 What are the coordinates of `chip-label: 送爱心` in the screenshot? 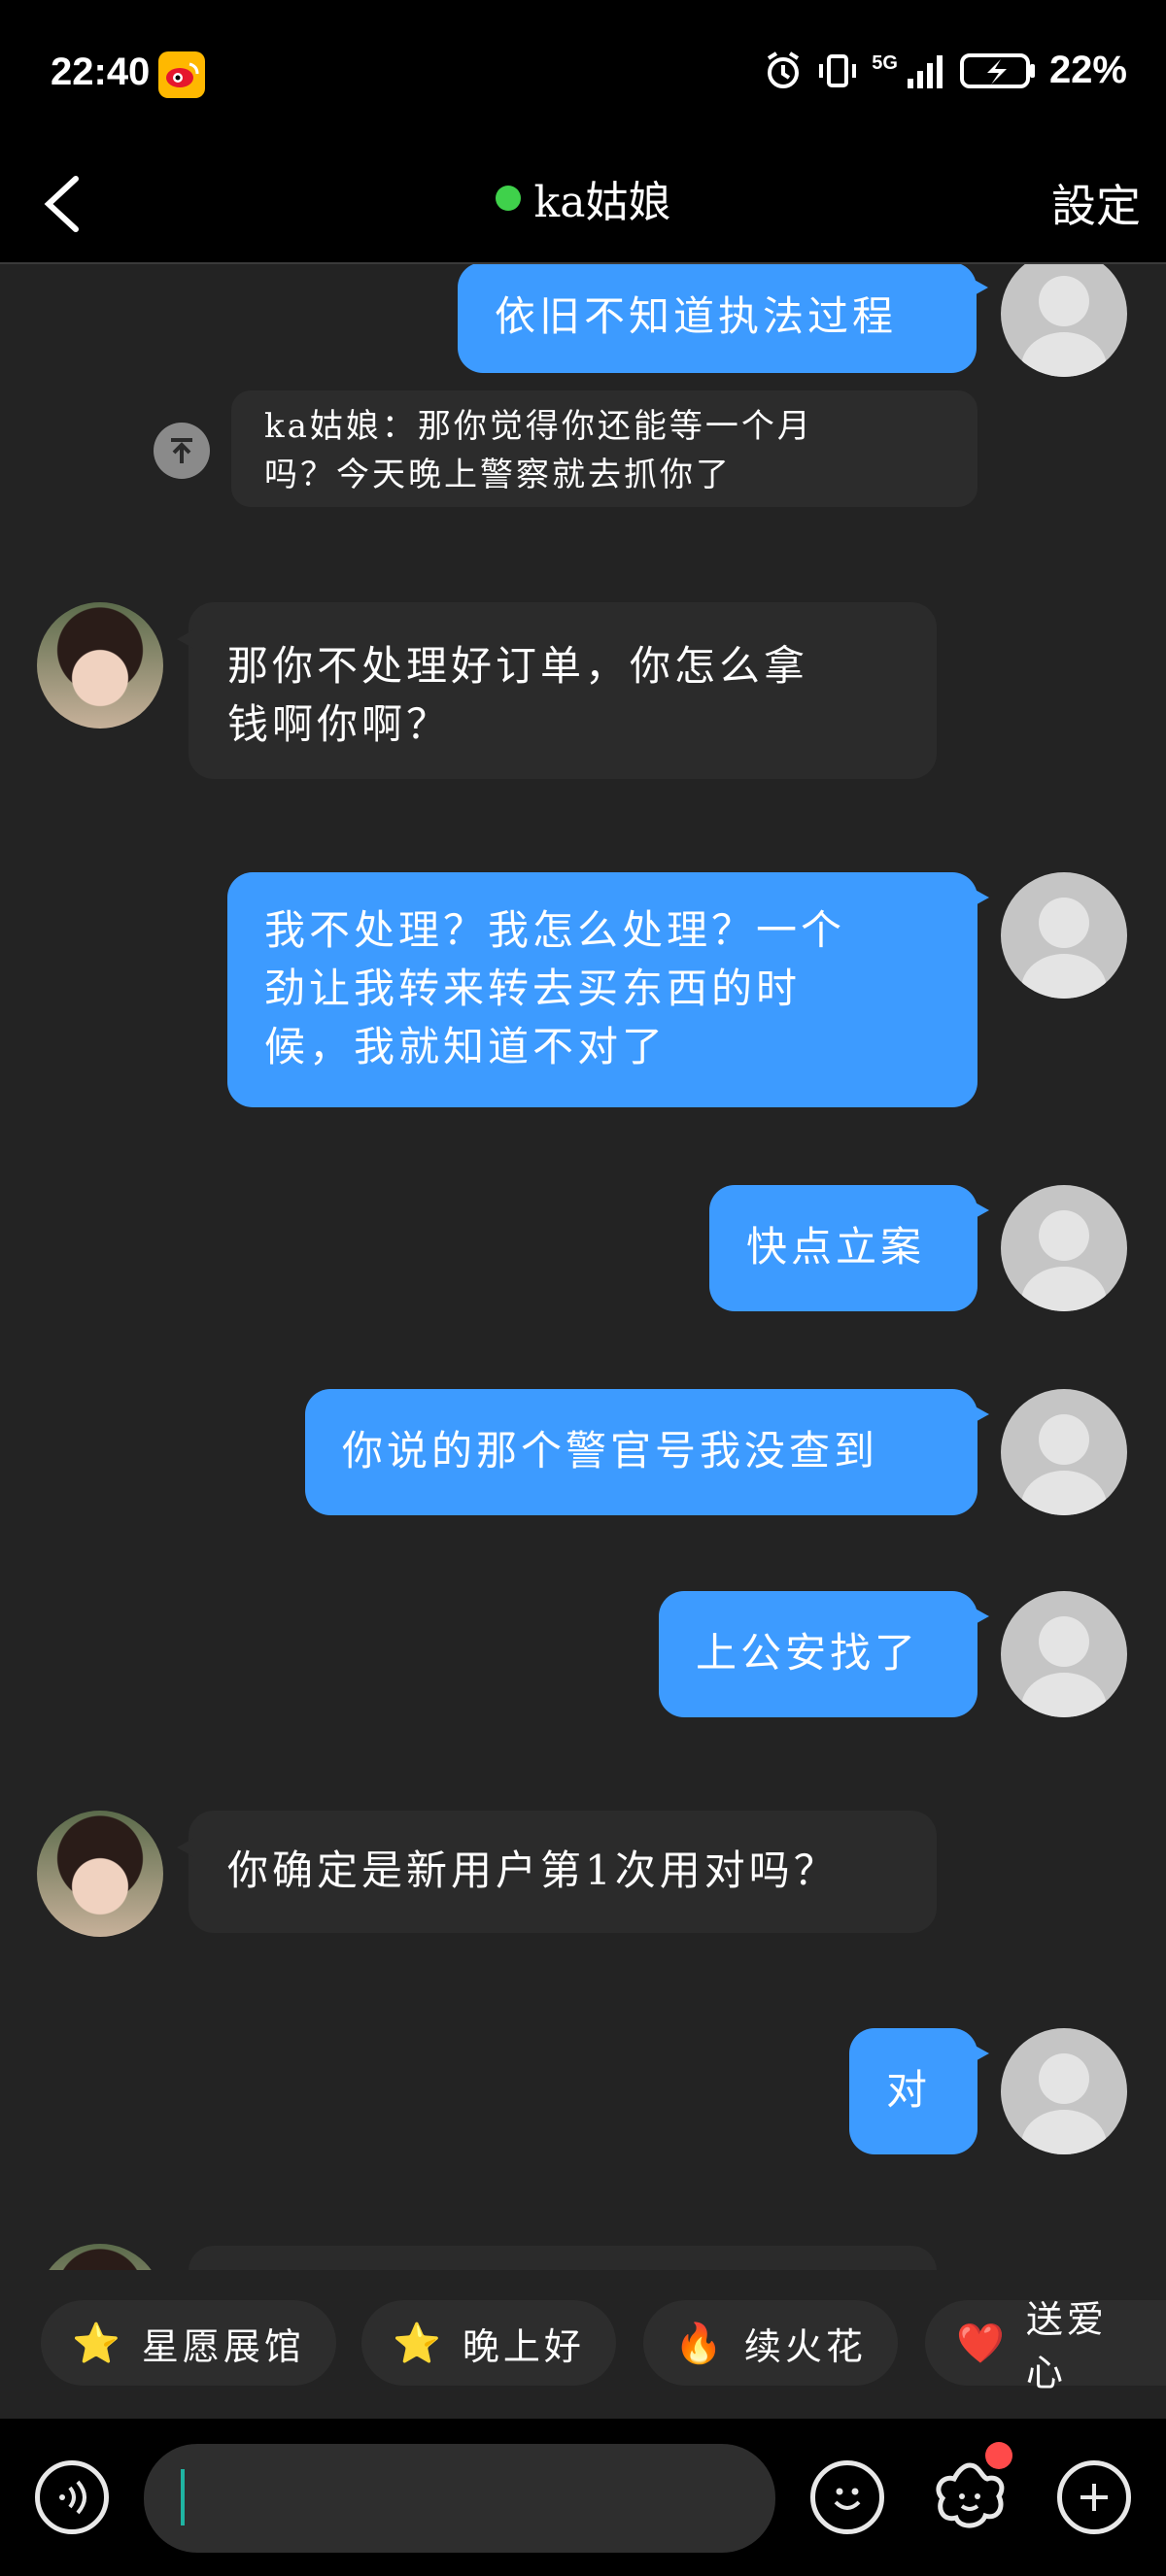 It's located at (1066, 2346).